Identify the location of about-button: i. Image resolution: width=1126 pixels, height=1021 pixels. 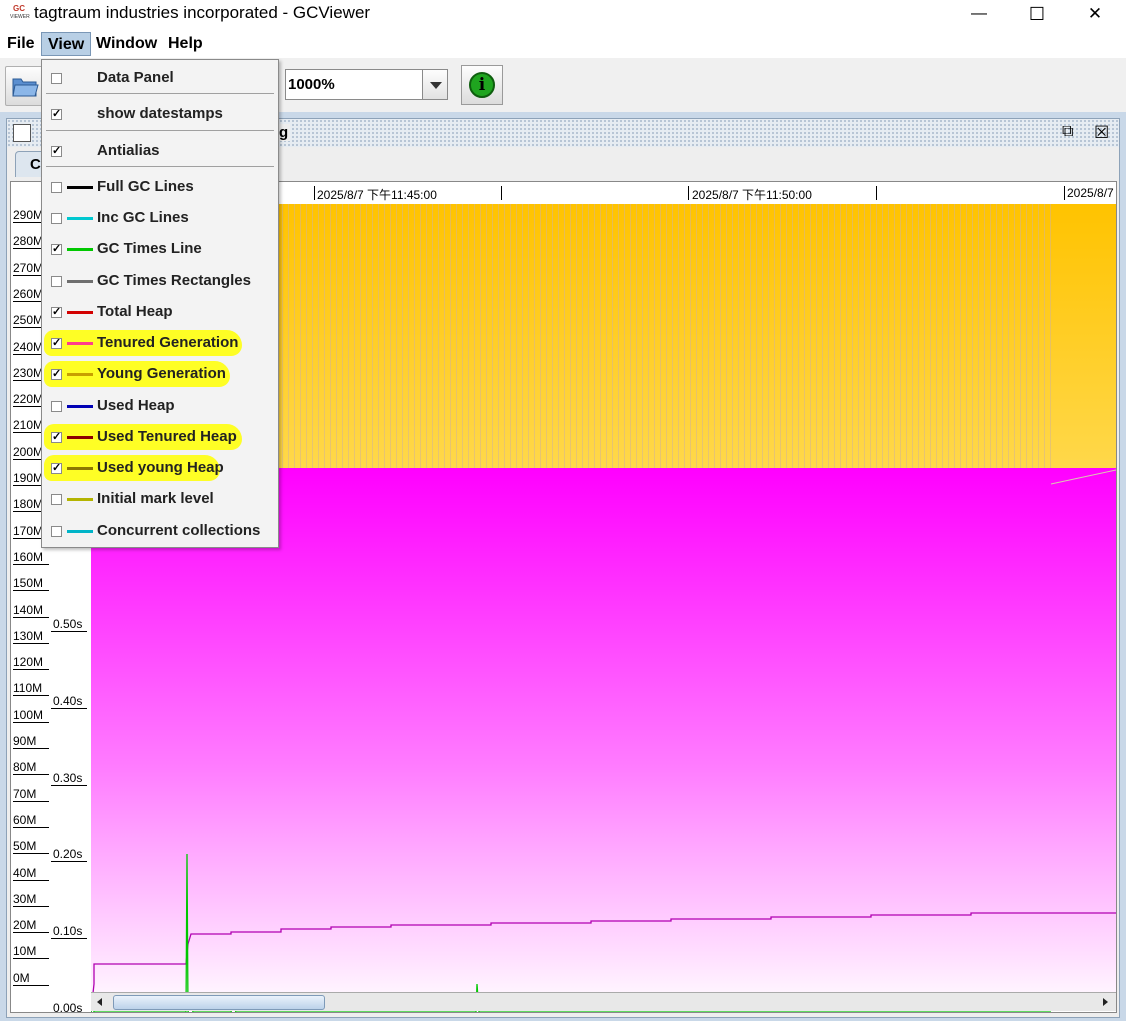
(482, 85).